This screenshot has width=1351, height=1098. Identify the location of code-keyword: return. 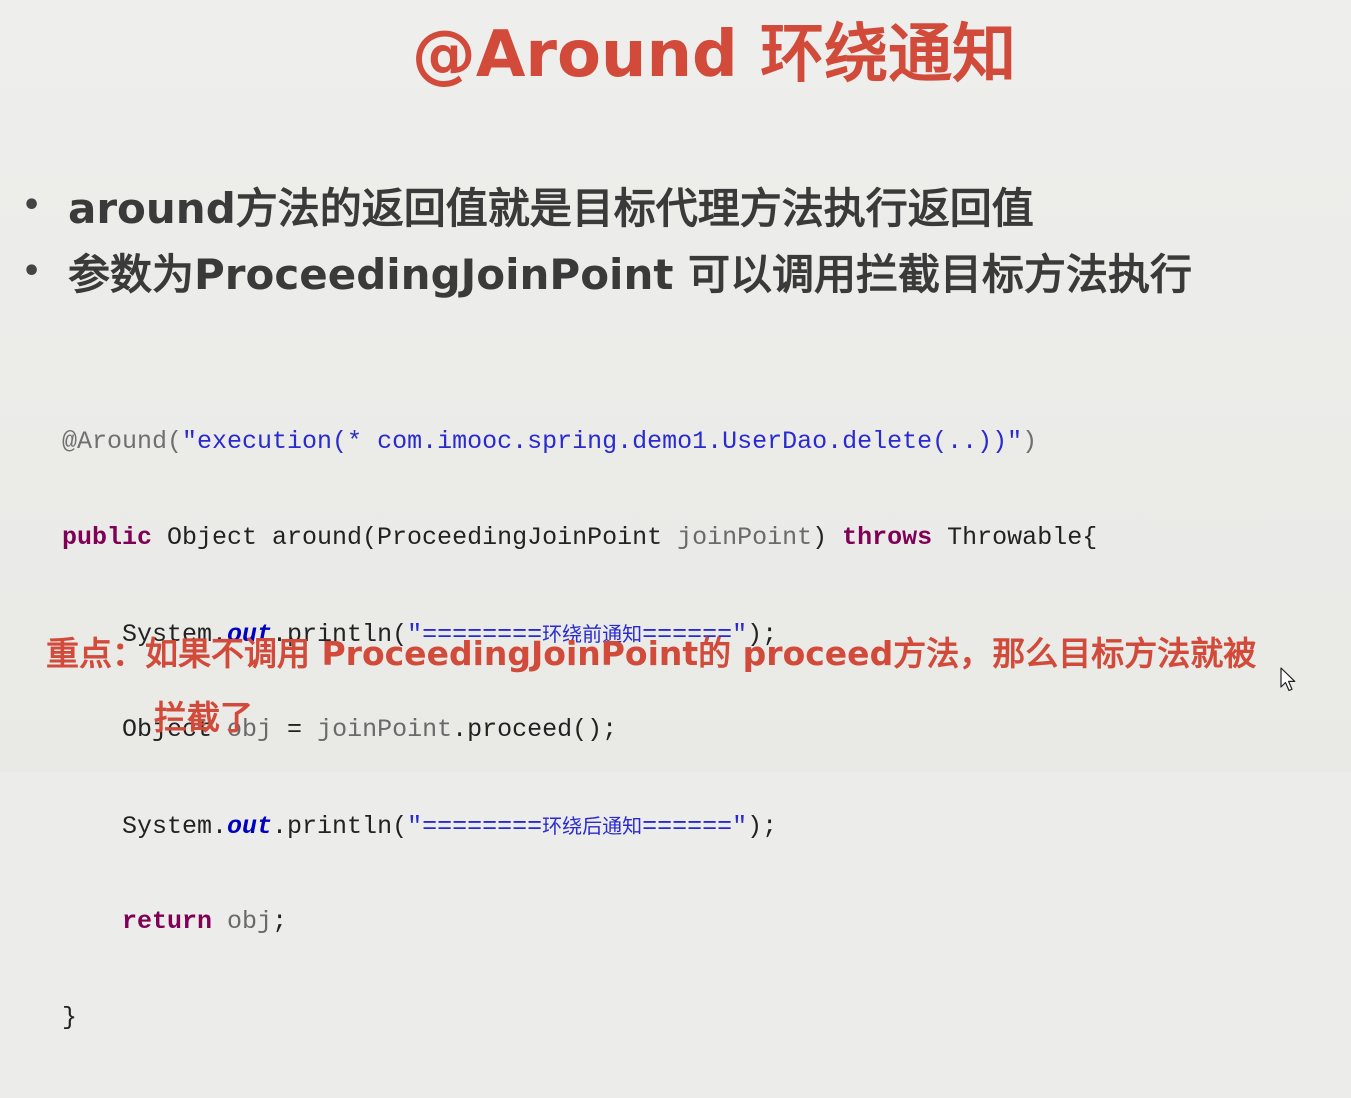
(167, 921).